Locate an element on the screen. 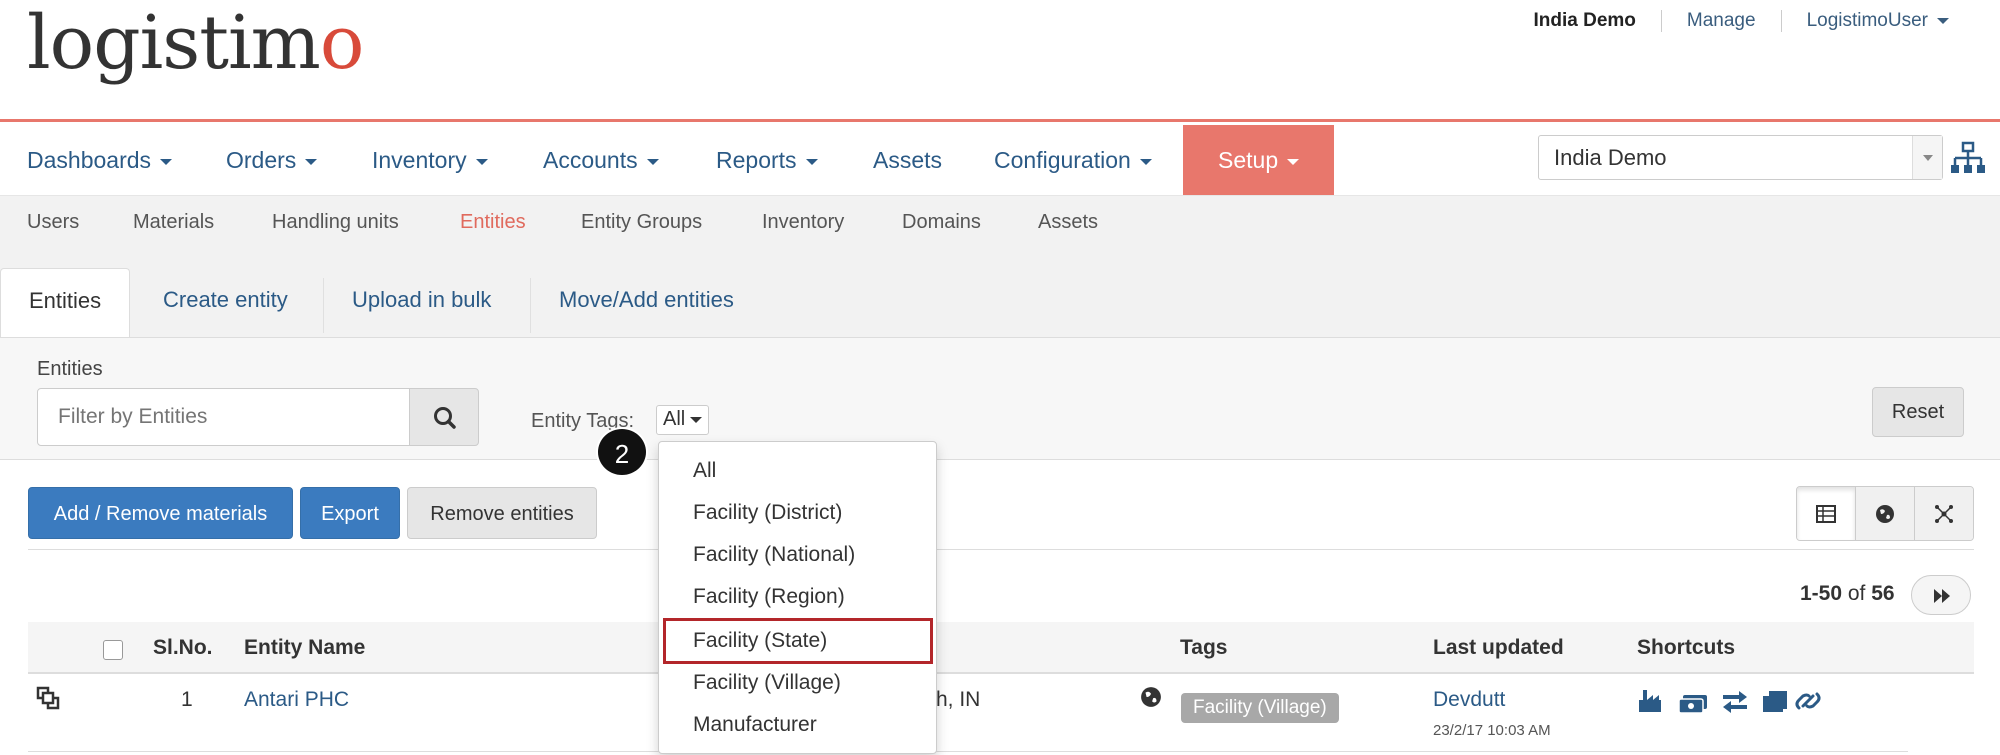 The width and height of the screenshot is (2000, 755). menu-item-facility-region: Facility (Region) is located at coordinates (797, 597).